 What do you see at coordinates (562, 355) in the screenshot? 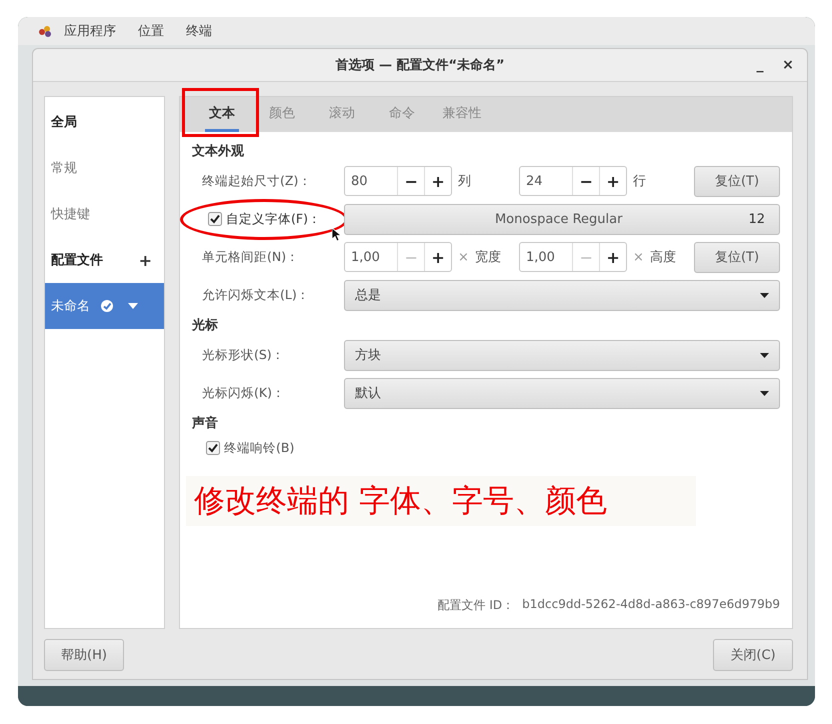
I see `dropdown: 方块` at bounding box center [562, 355].